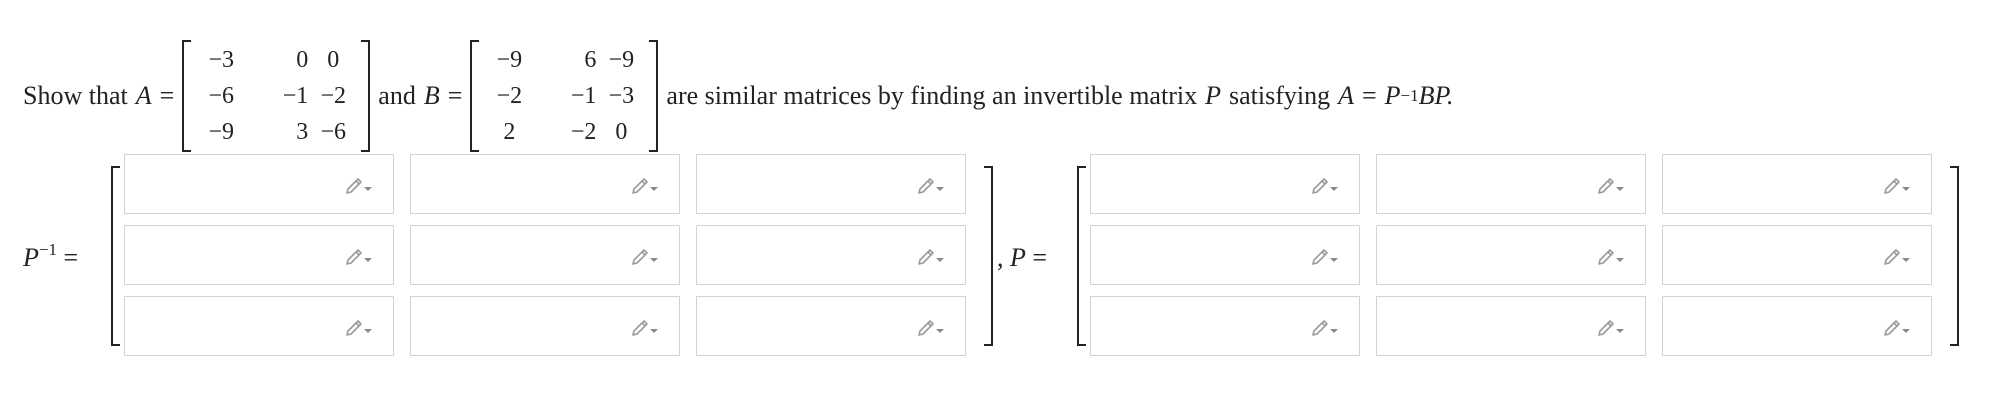 The width and height of the screenshot is (2014, 416). I want to click on equation-p: P, so click(1392, 95).